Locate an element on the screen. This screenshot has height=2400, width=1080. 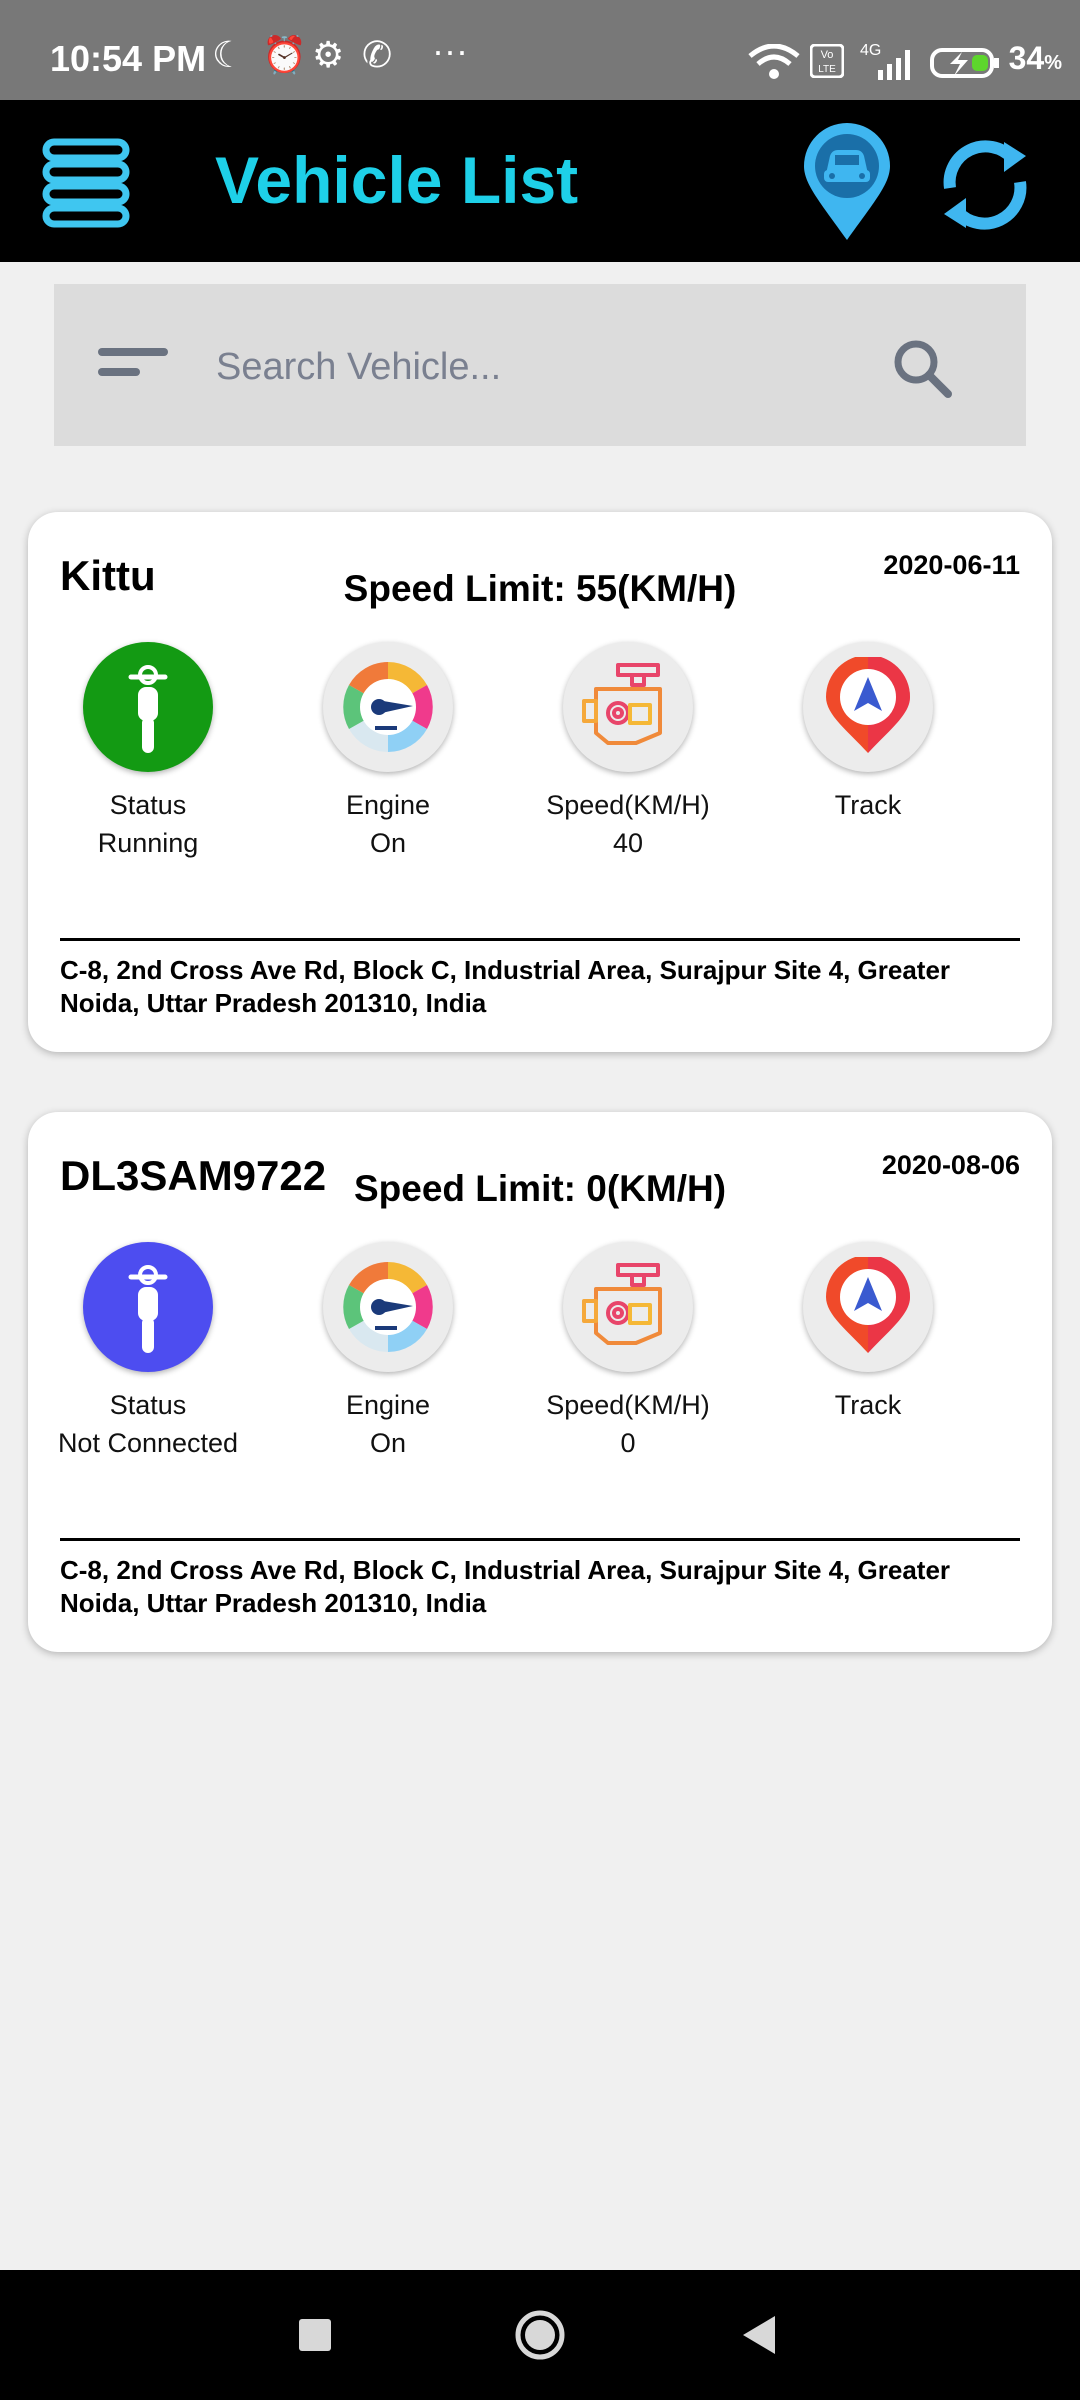
whatsapp-icon: ✆ is located at coordinates (377, 54).